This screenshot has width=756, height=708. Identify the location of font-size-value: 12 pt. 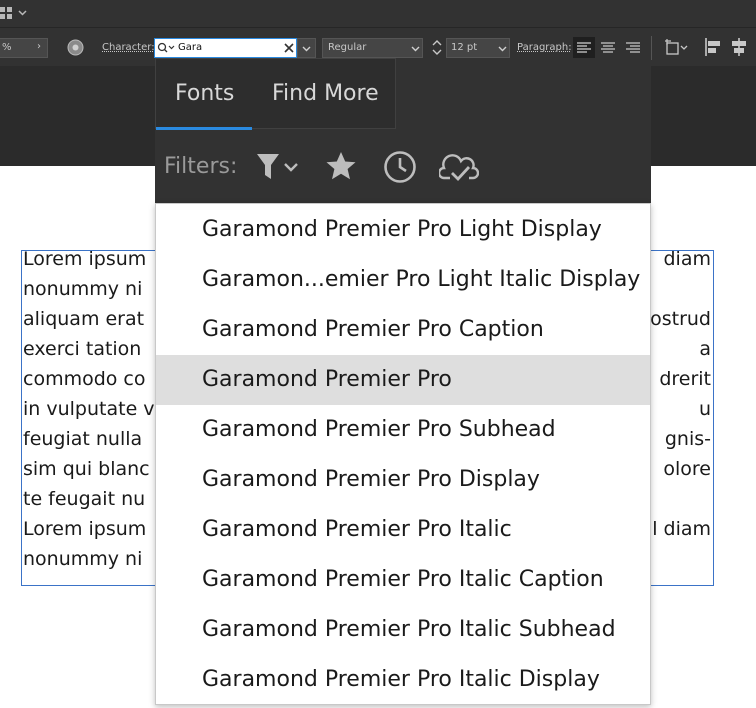
(464, 47).